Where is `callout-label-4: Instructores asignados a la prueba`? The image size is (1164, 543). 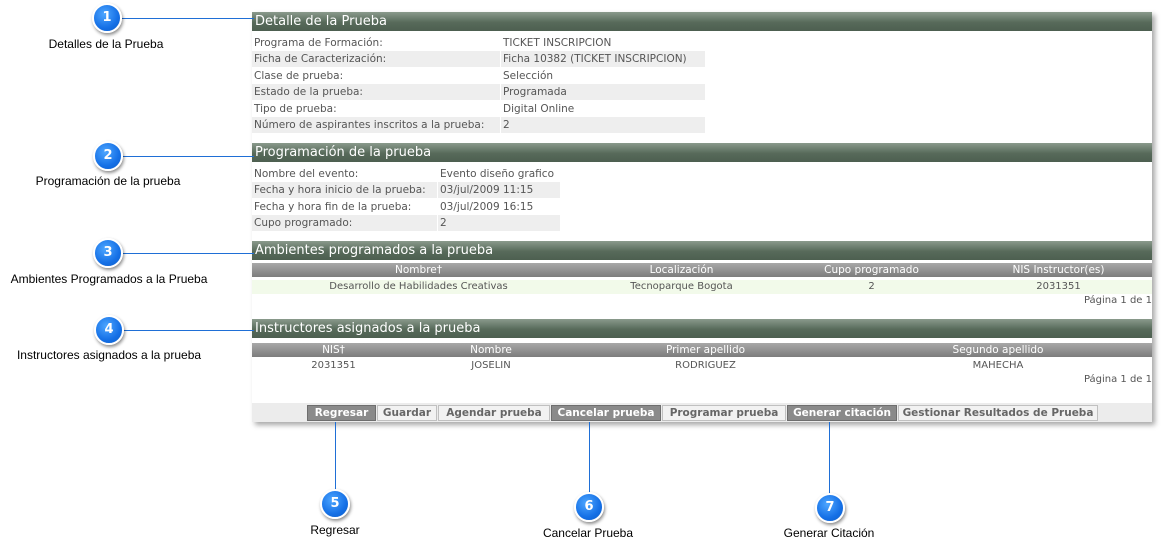
callout-label-4: Instructores asignados a la prueba is located at coordinates (109, 355).